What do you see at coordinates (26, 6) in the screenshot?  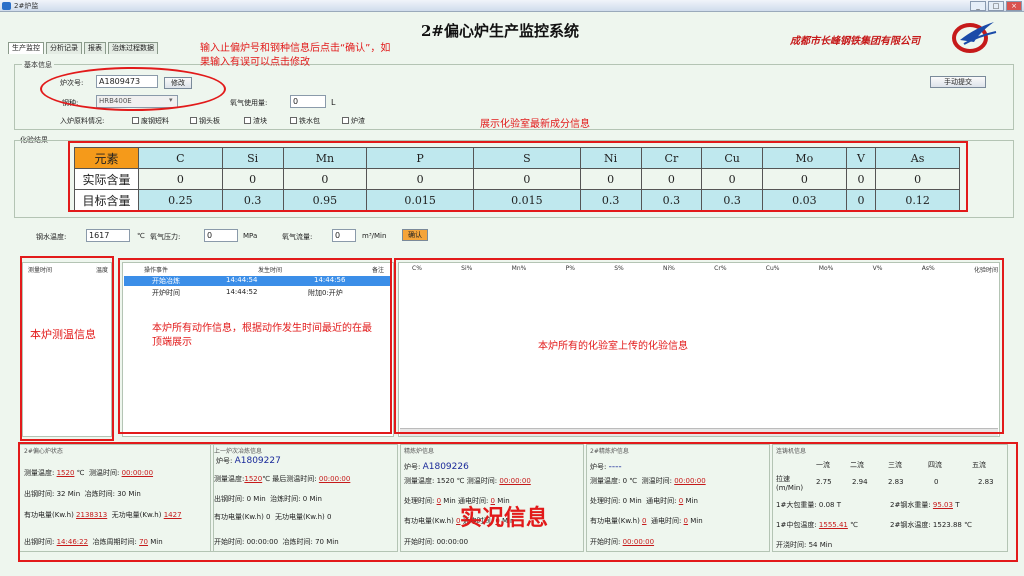 I see `window-title: 2#炉监` at bounding box center [26, 6].